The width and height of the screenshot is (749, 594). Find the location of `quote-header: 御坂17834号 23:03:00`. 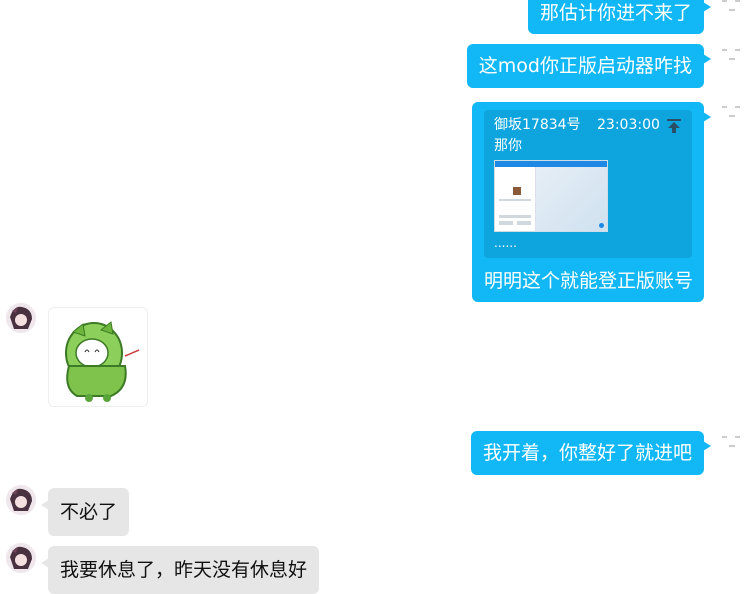

quote-header: 御坂17834号 23:03:00 is located at coordinates (588, 125).